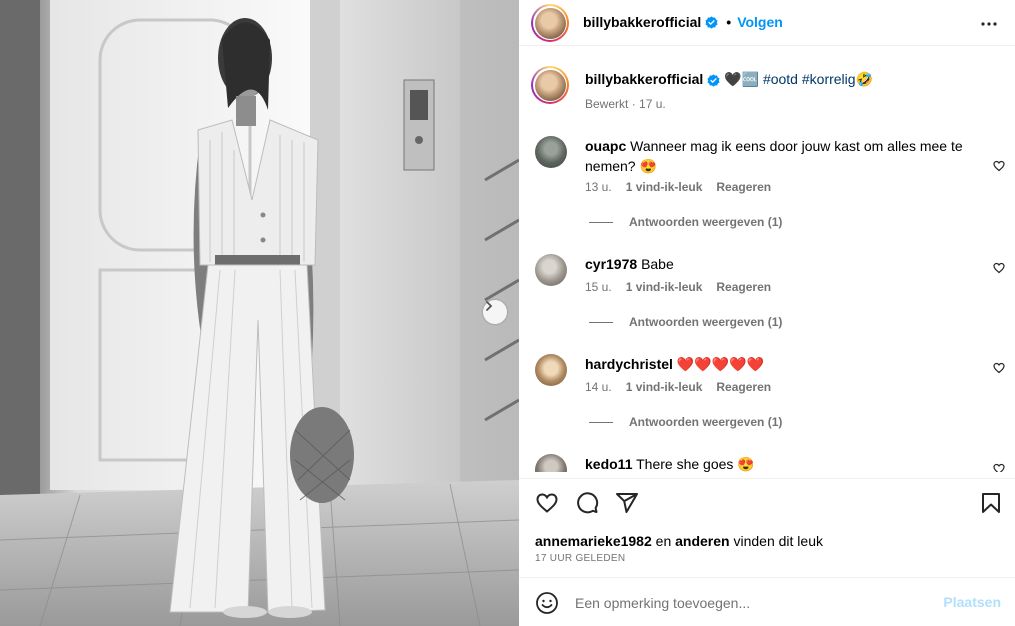  I want to click on caption-username: billybakkerofficial, so click(644, 79).